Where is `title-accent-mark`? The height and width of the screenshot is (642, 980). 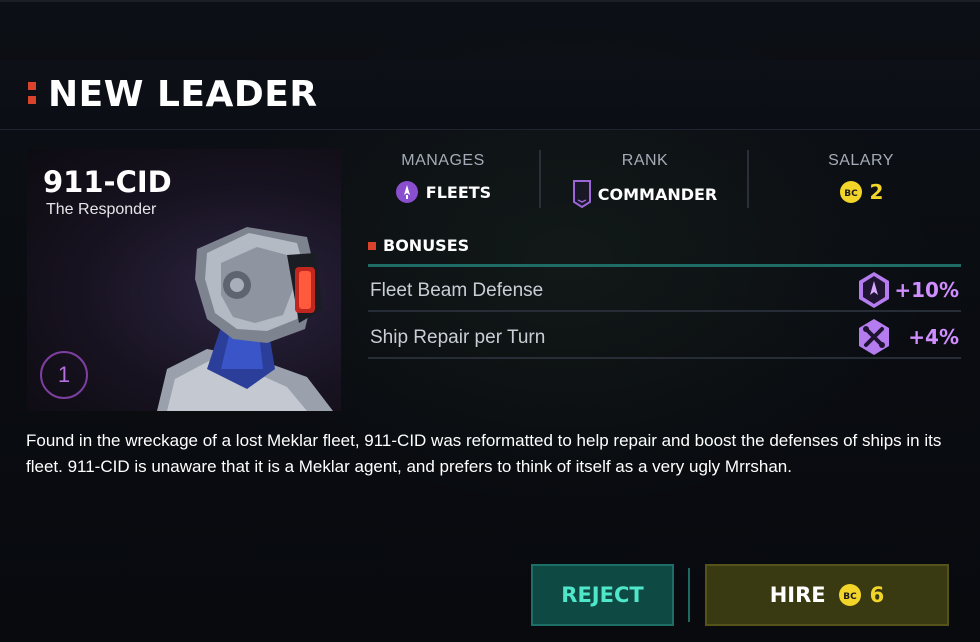 title-accent-mark is located at coordinates (32, 96).